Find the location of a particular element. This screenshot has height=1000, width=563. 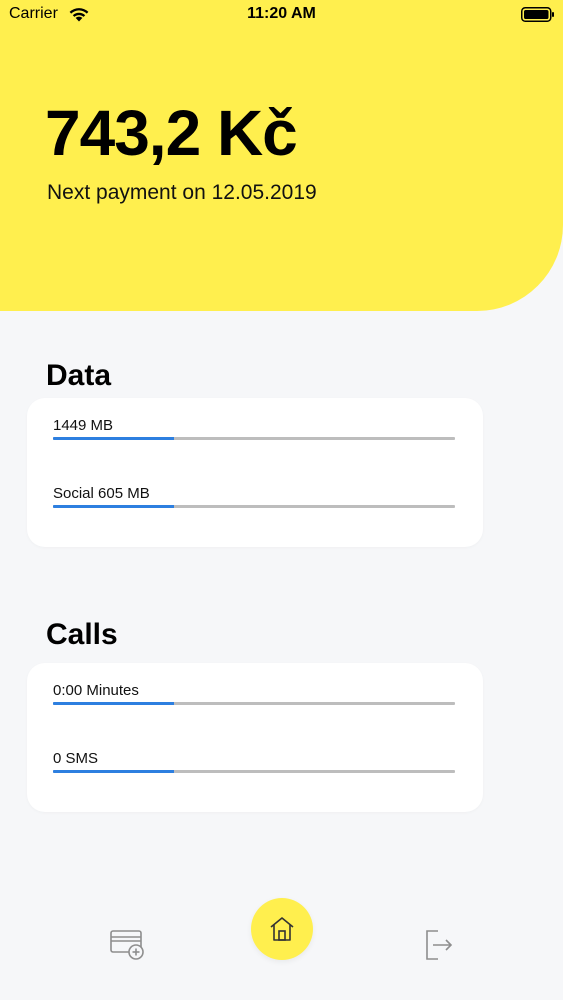

data-section-title: Data is located at coordinates (79, 375).